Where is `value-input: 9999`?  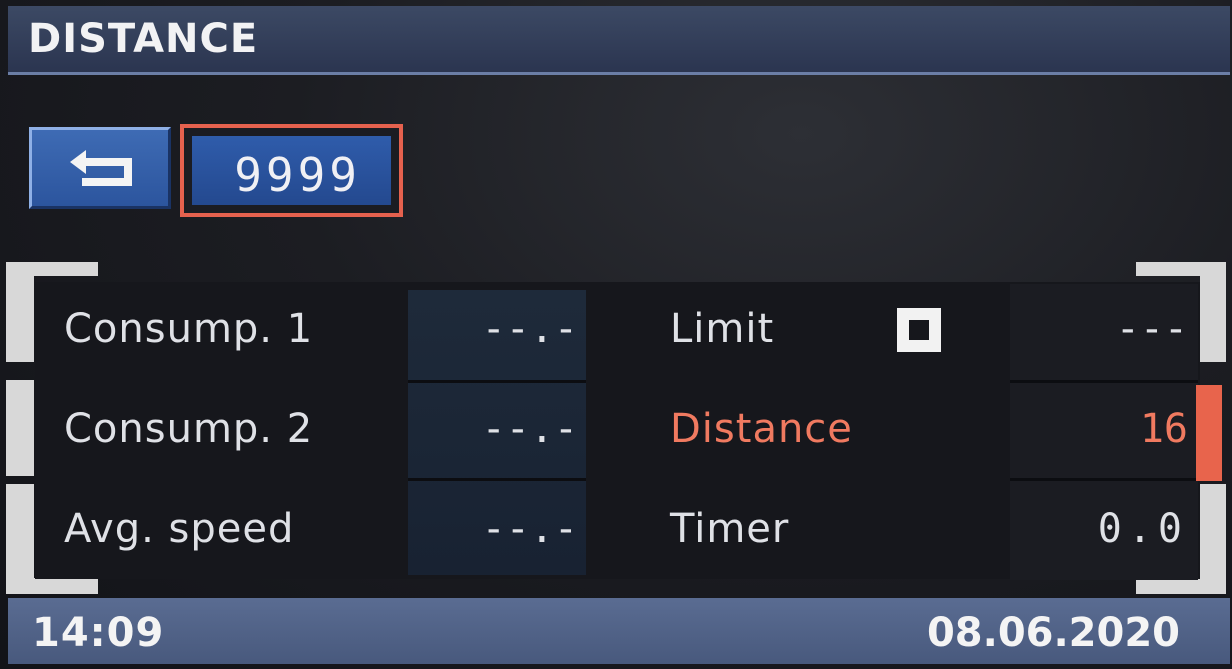
value-input: 9999 is located at coordinates (291, 170).